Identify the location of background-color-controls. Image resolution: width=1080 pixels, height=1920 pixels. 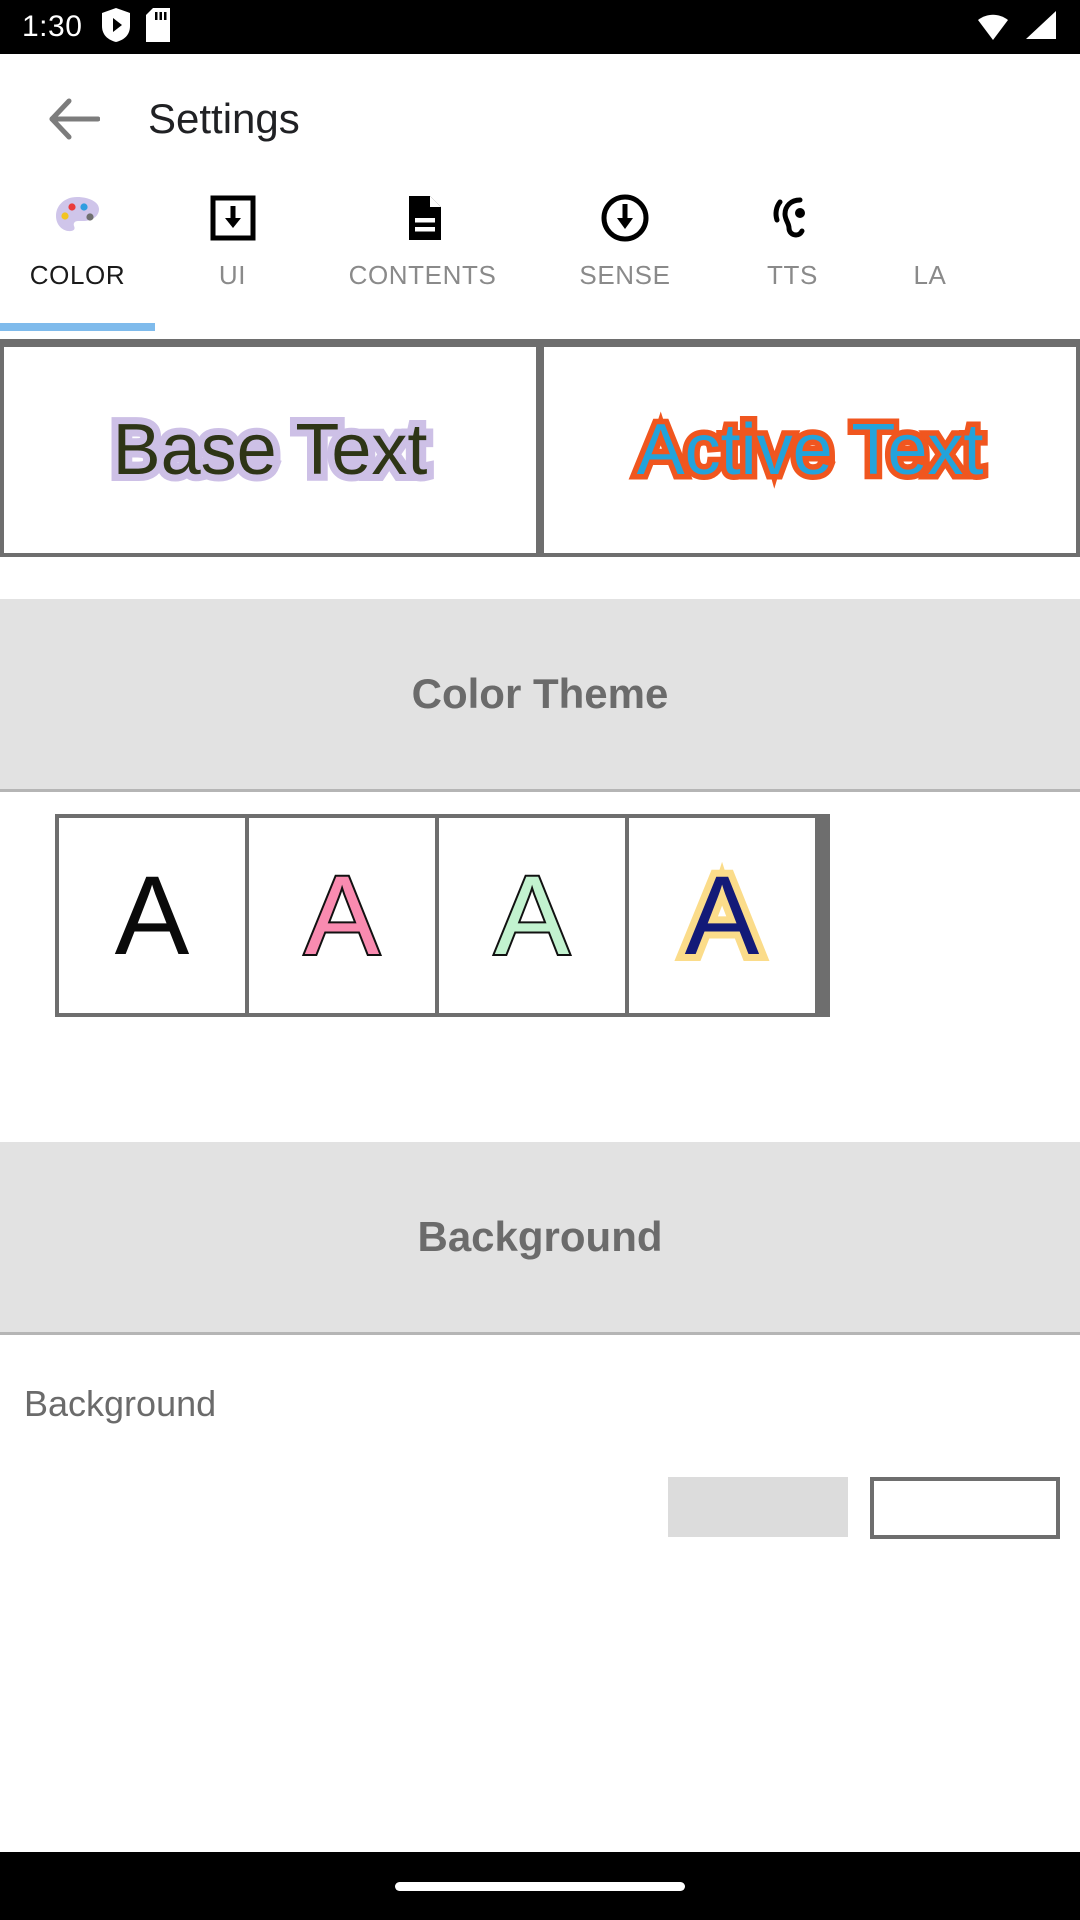
(552, 1508).